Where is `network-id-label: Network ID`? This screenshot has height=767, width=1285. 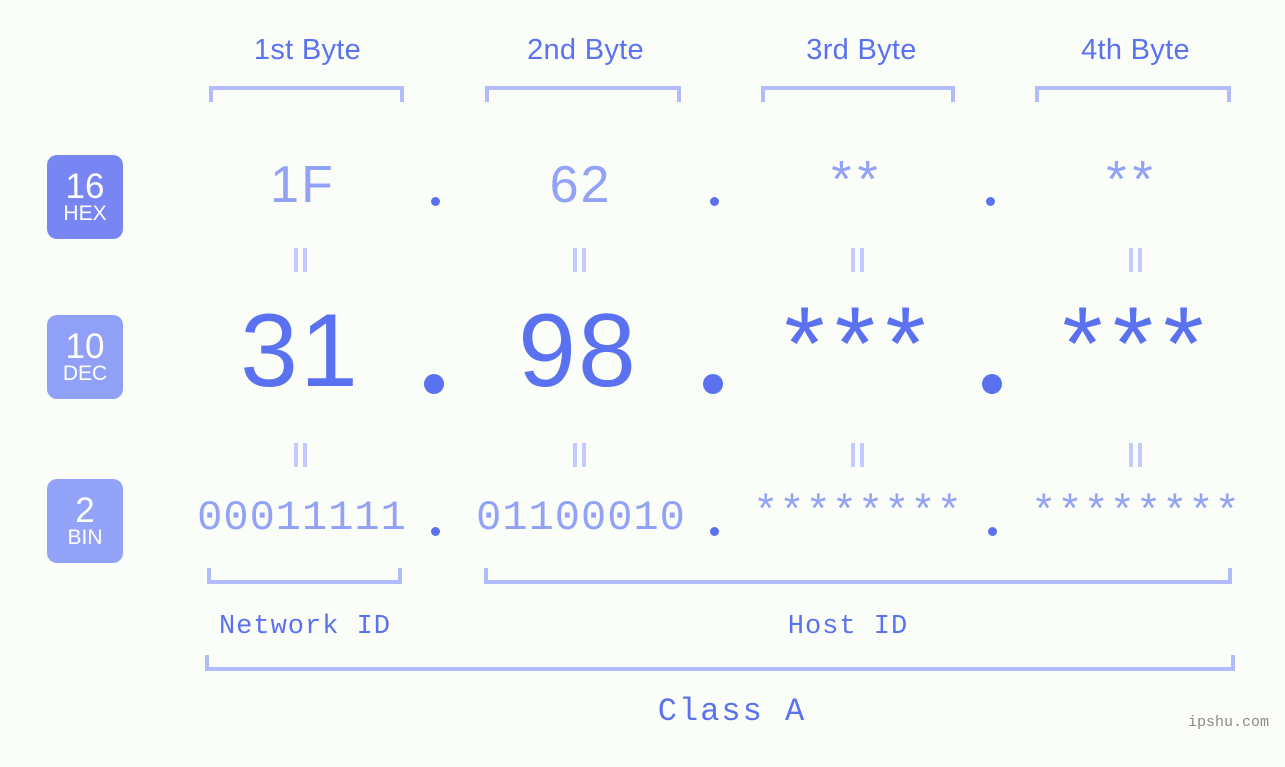 network-id-label: Network ID is located at coordinates (305, 627).